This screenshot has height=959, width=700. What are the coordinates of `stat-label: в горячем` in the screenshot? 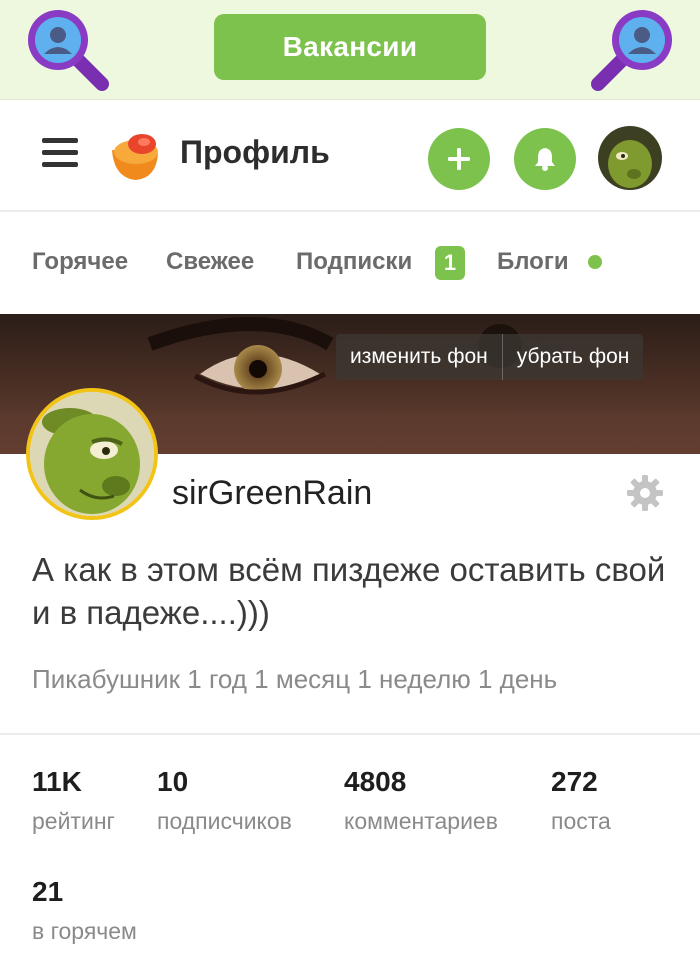 It's located at (84, 931).